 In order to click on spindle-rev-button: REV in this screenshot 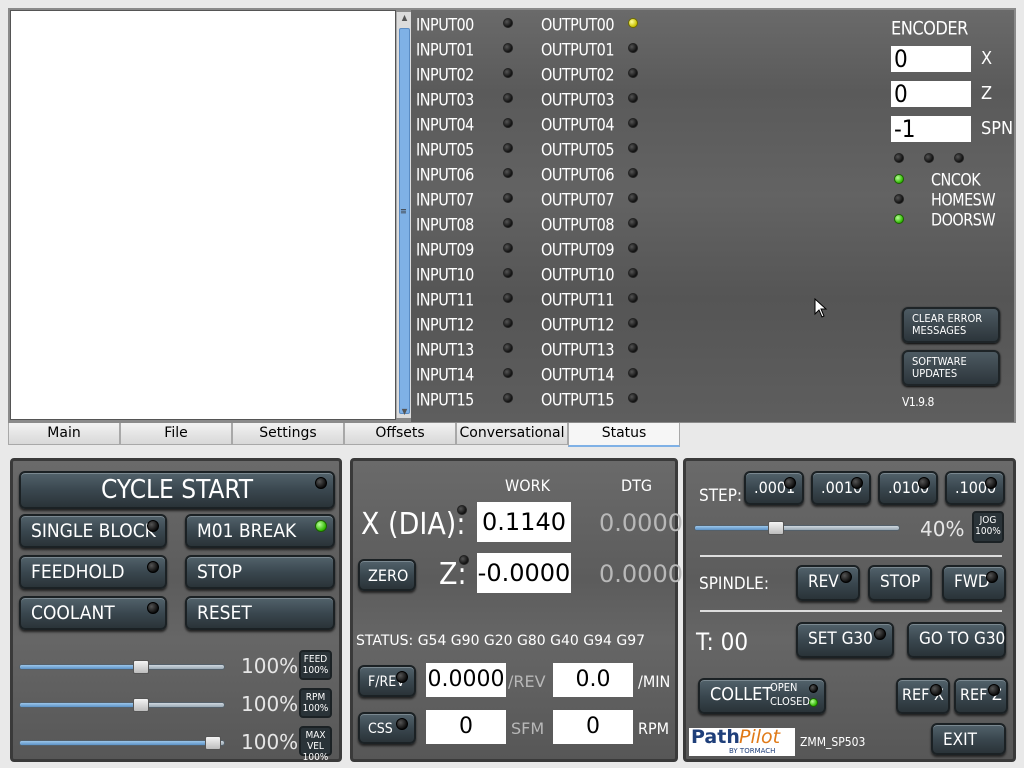, I will do `click(828, 583)`.